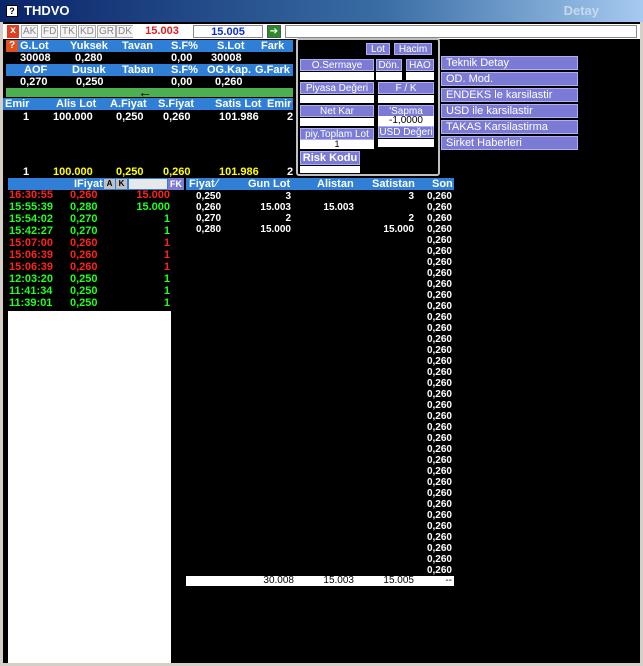 This screenshot has height=666, width=643. I want to click on footer-son: --, so click(448, 580).